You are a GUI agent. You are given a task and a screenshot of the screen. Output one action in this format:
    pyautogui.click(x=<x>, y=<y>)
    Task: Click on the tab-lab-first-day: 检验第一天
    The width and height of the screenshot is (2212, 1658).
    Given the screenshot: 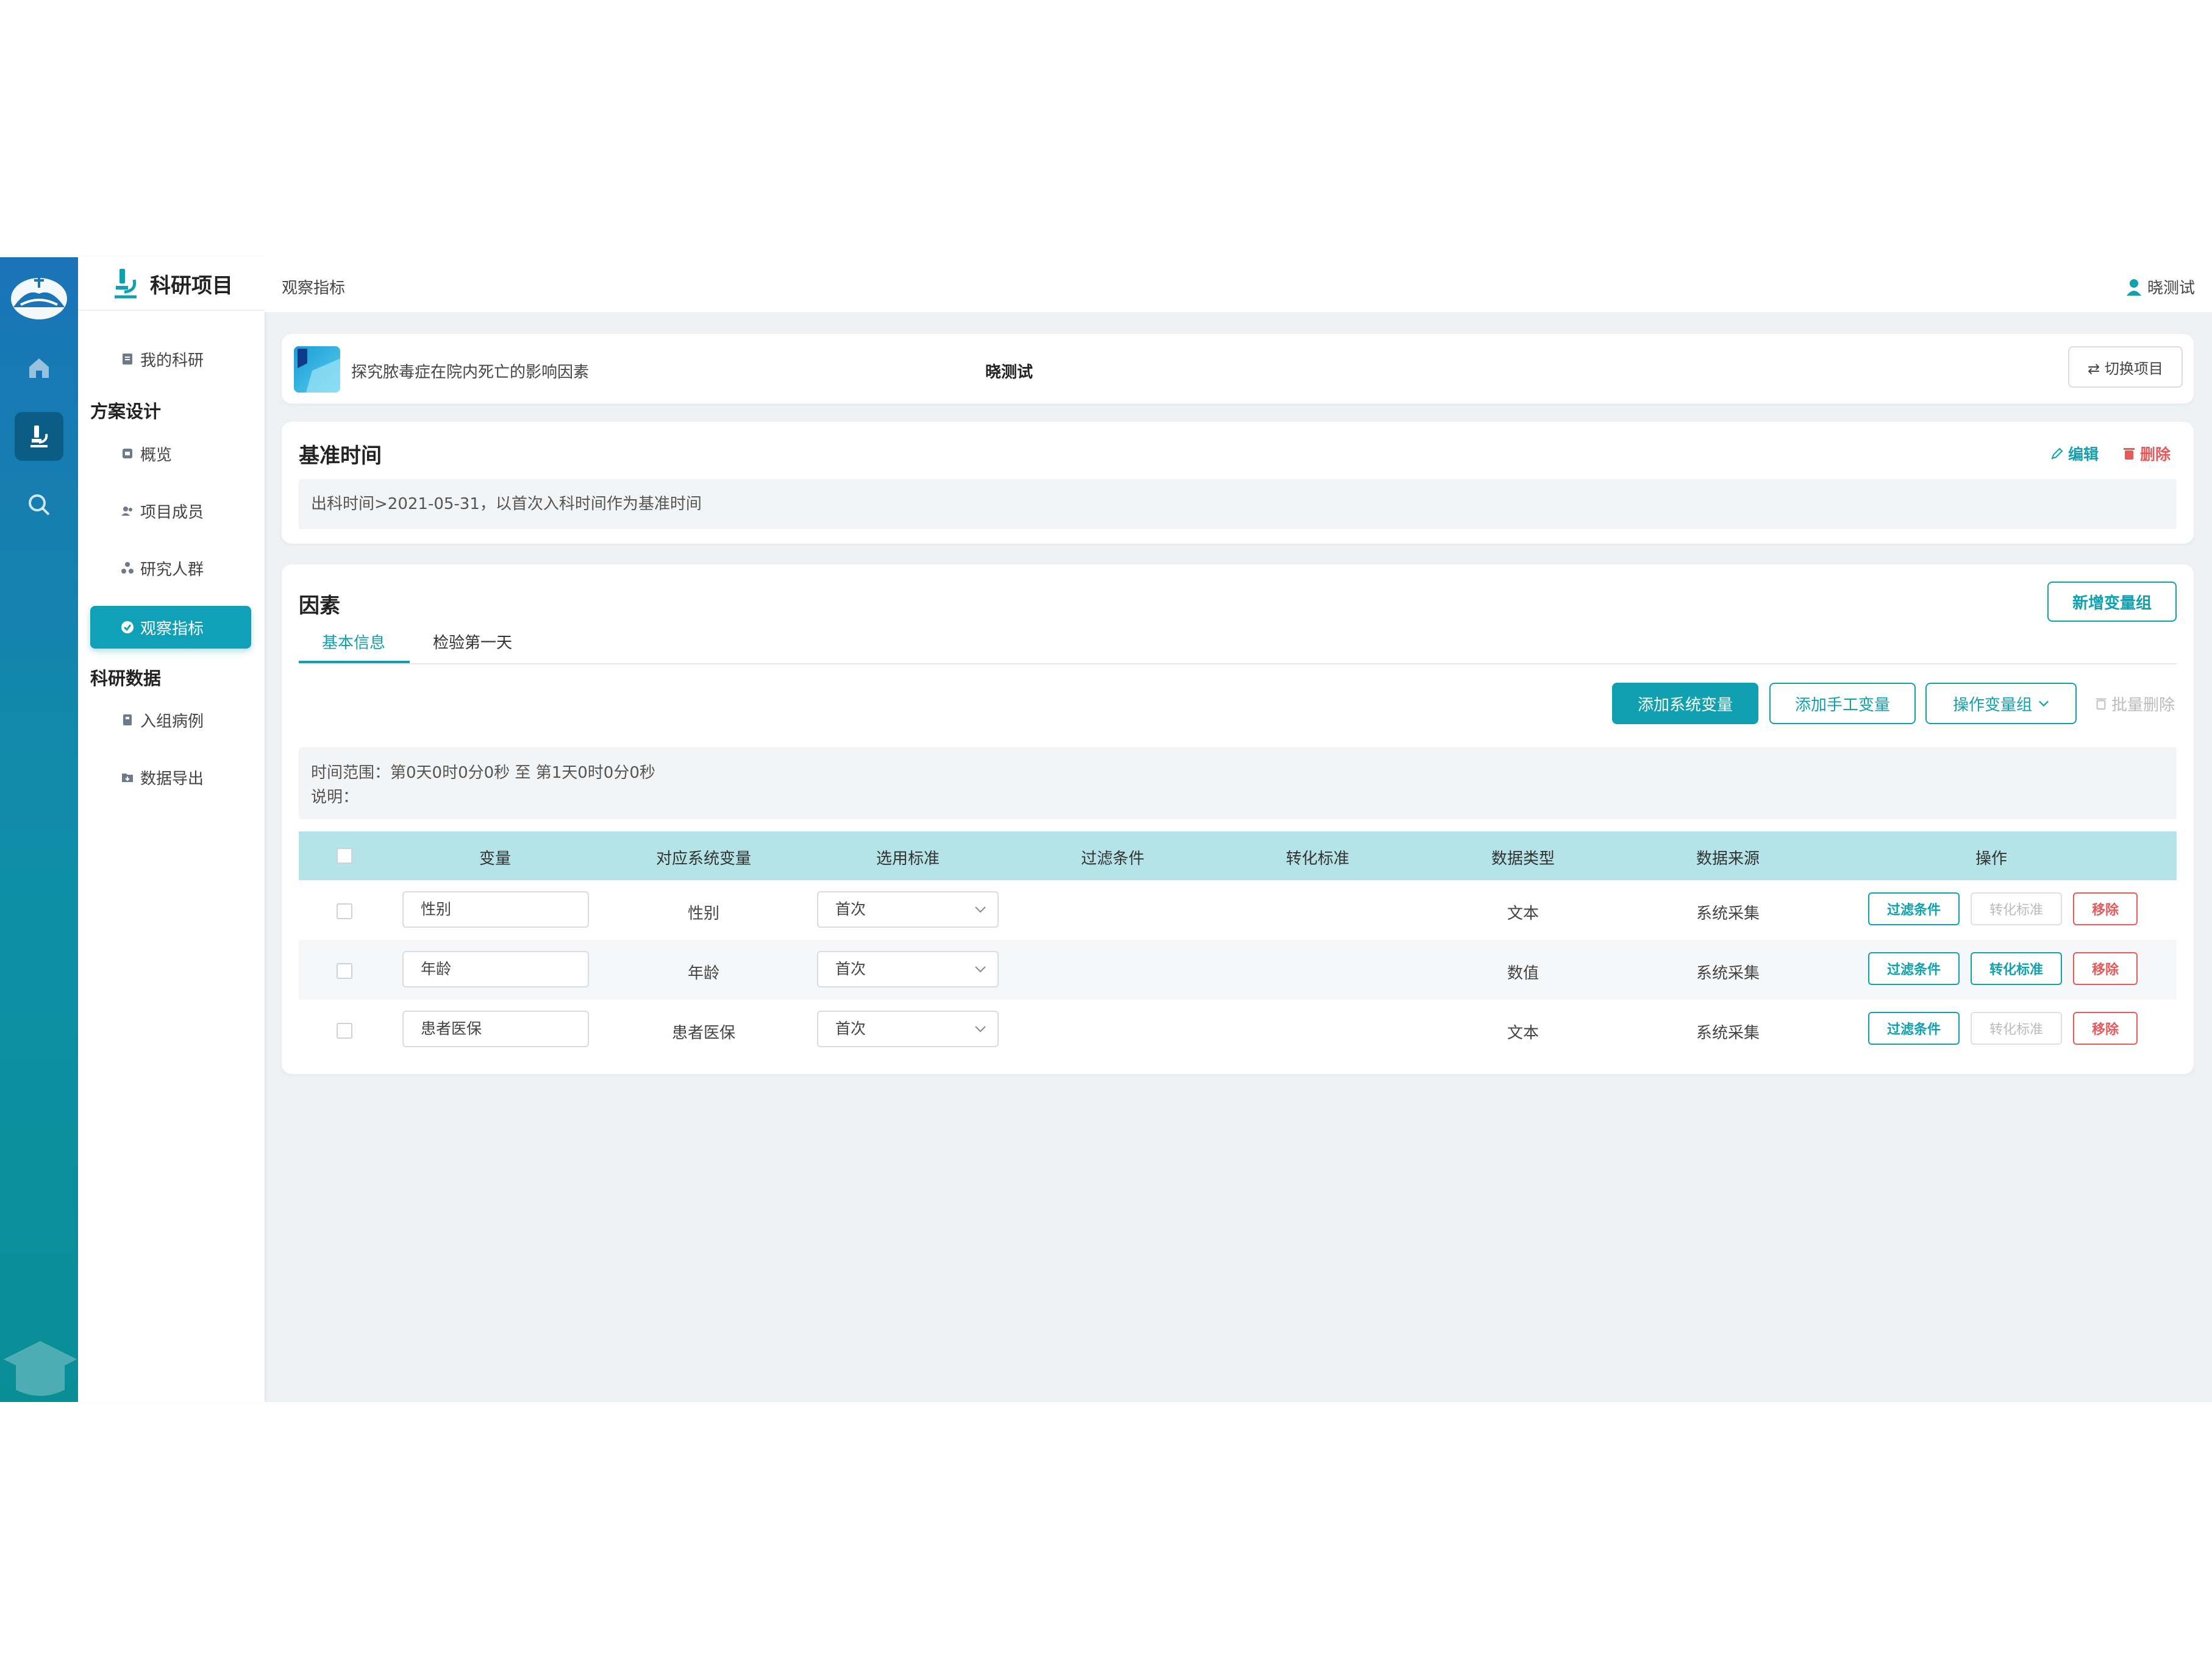 What is the action you would take?
    pyautogui.click(x=472, y=642)
    